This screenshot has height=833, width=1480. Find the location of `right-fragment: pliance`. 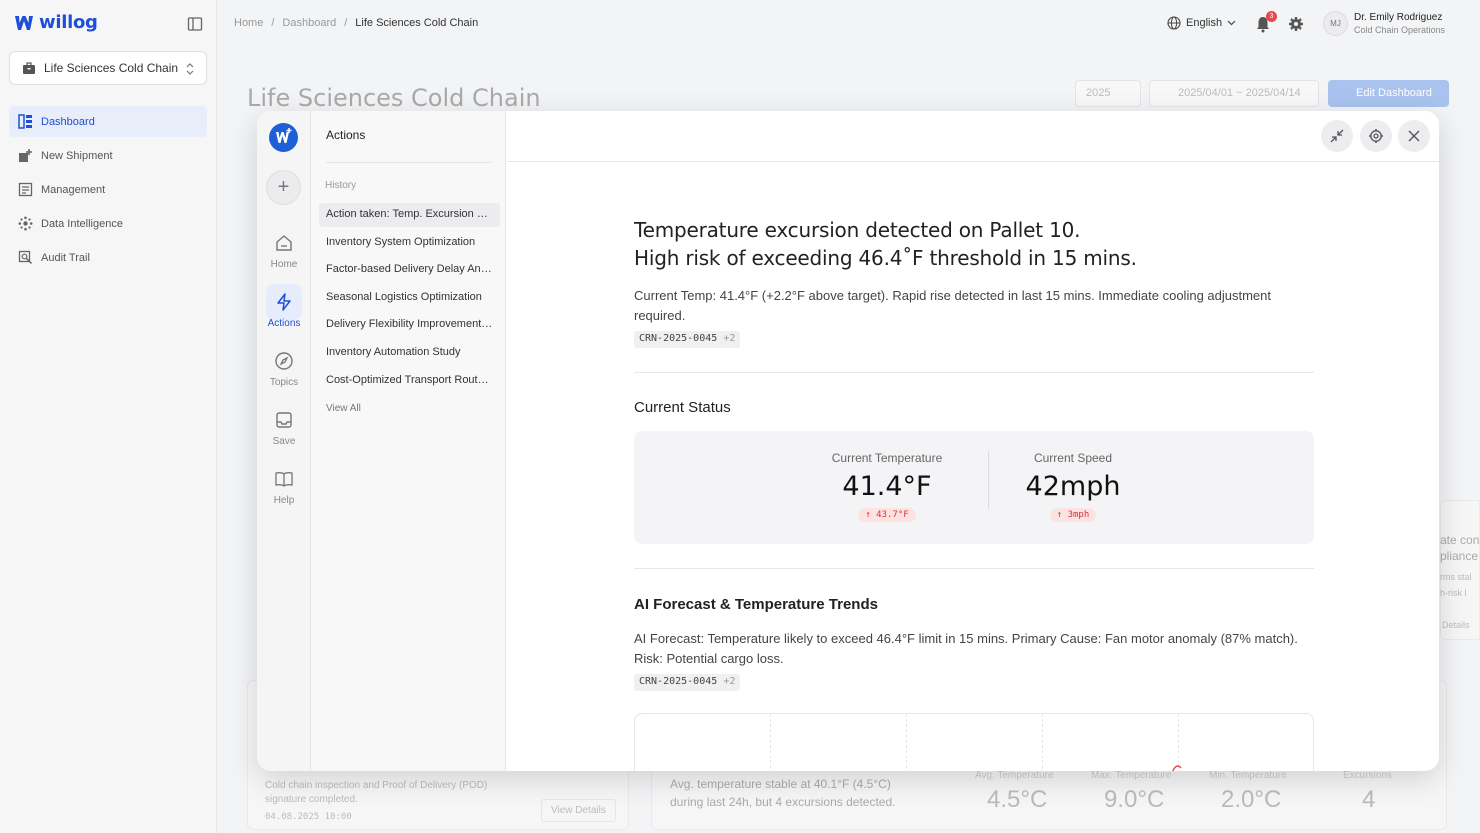

right-fragment: pliance is located at coordinates (1459, 556).